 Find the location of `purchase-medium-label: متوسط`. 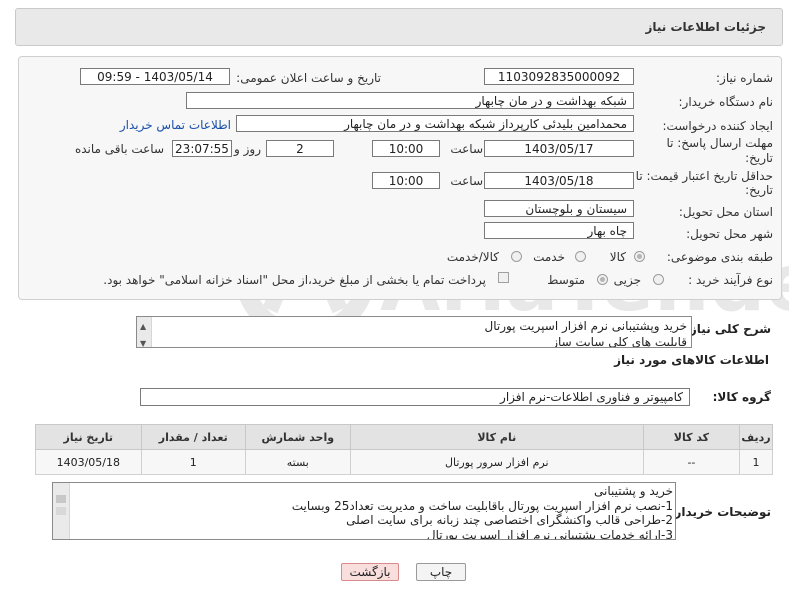

purchase-medium-label: متوسط is located at coordinates (566, 280).